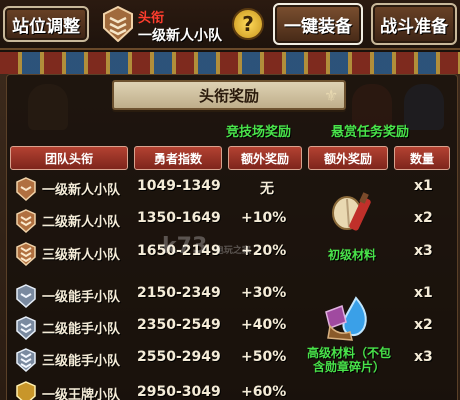  I want to click on ornament-right-icon: ⚜, so click(331, 95).